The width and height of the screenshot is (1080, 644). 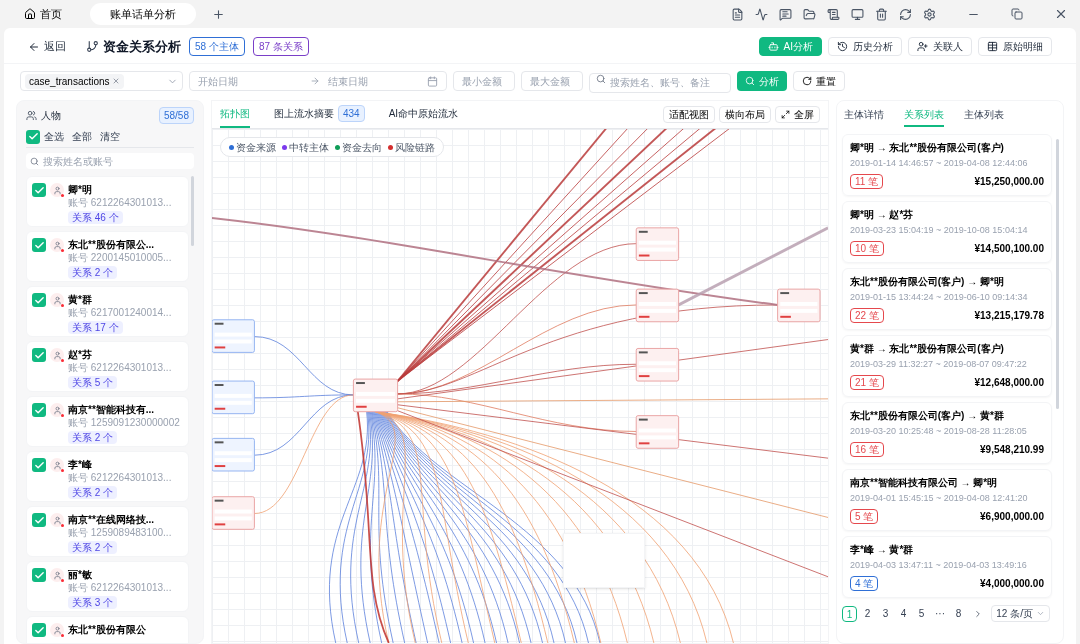 I want to click on back-button: 返回, so click(x=47, y=46).